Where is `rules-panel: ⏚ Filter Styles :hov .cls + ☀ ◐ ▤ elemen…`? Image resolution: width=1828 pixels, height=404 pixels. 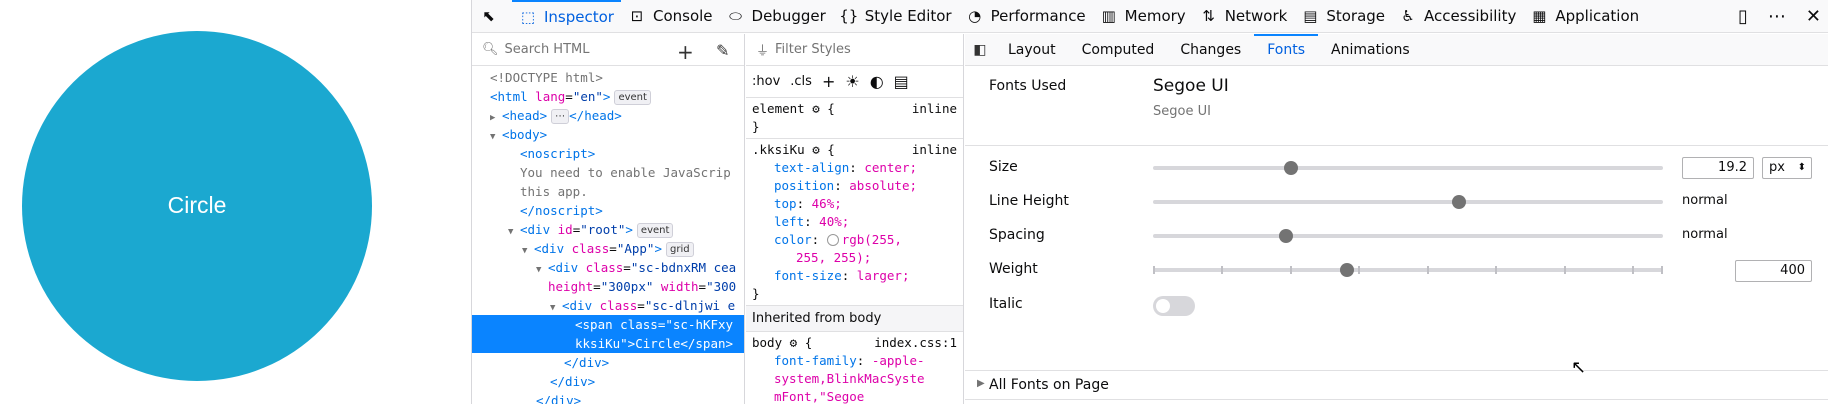 rules-panel: ⏚ Filter Styles :hov .cls + ☀ ◐ ▤ elemen… is located at coordinates (855, 219).